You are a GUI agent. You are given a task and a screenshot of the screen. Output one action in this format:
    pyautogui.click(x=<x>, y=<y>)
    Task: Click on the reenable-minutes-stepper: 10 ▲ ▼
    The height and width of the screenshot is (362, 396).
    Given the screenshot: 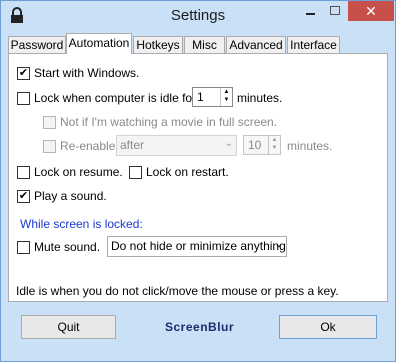 What is the action you would take?
    pyautogui.click(x=262, y=145)
    